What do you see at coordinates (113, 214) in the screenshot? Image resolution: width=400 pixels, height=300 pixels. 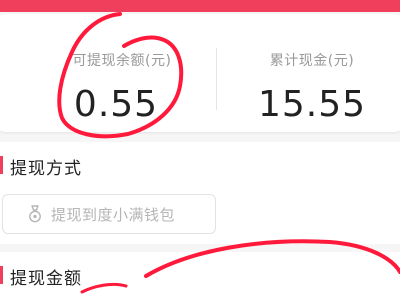 I see `withdraw-to-wallet-label: 提现到度小满钱包` at bounding box center [113, 214].